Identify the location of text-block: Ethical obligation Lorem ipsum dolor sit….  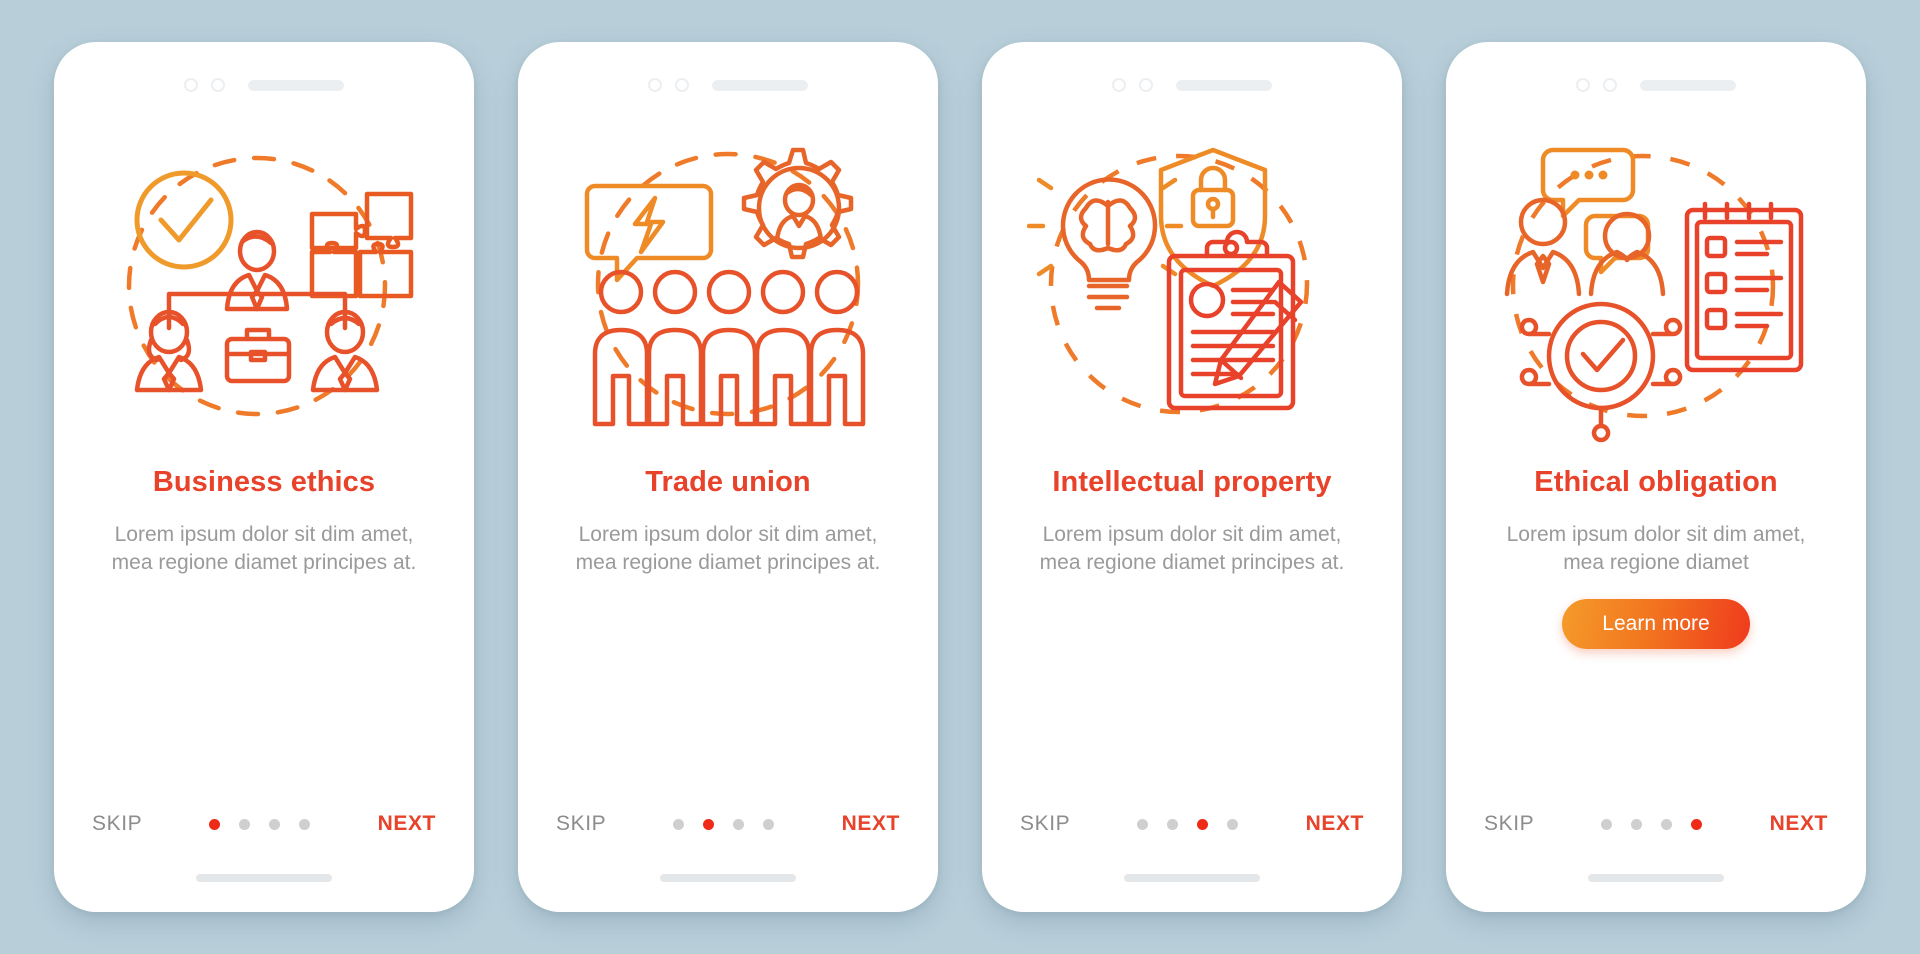
(1656, 521).